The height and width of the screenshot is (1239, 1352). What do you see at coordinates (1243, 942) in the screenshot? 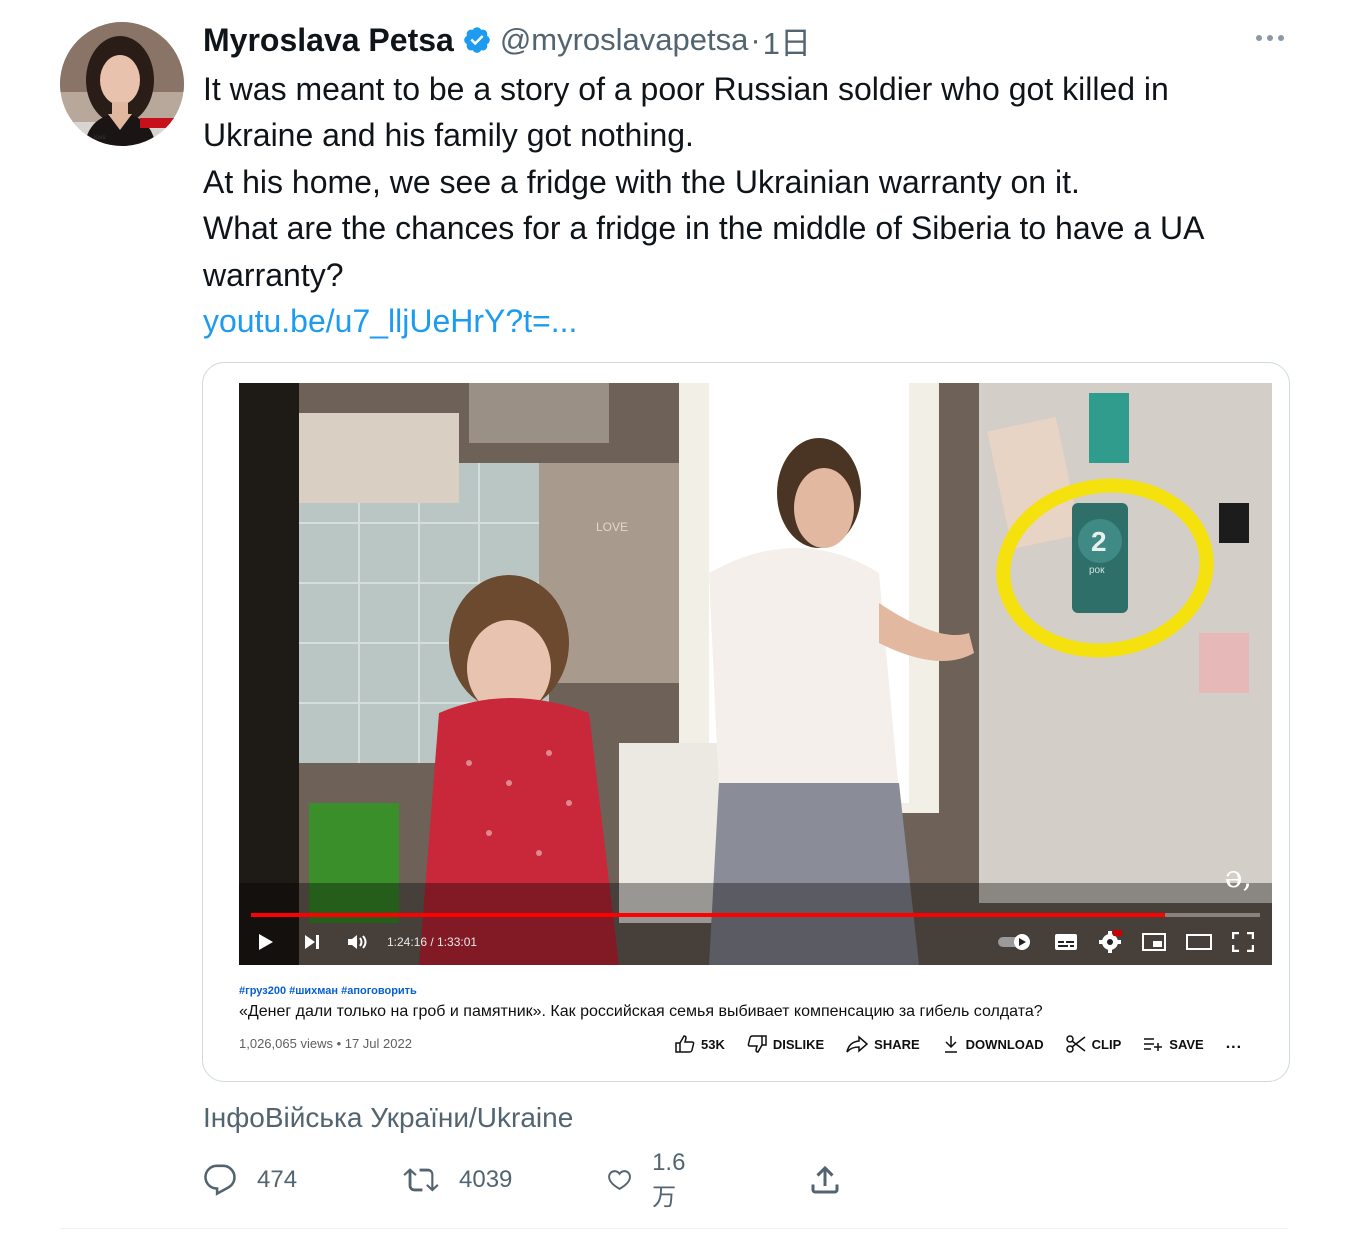
I see `fullscreen-icon` at bounding box center [1243, 942].